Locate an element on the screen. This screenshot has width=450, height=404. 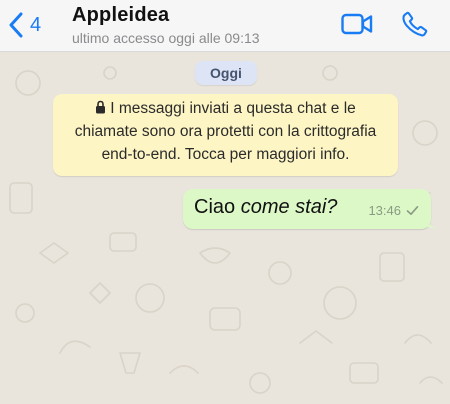
video-camera-icon is located at coordinates (357, 24).